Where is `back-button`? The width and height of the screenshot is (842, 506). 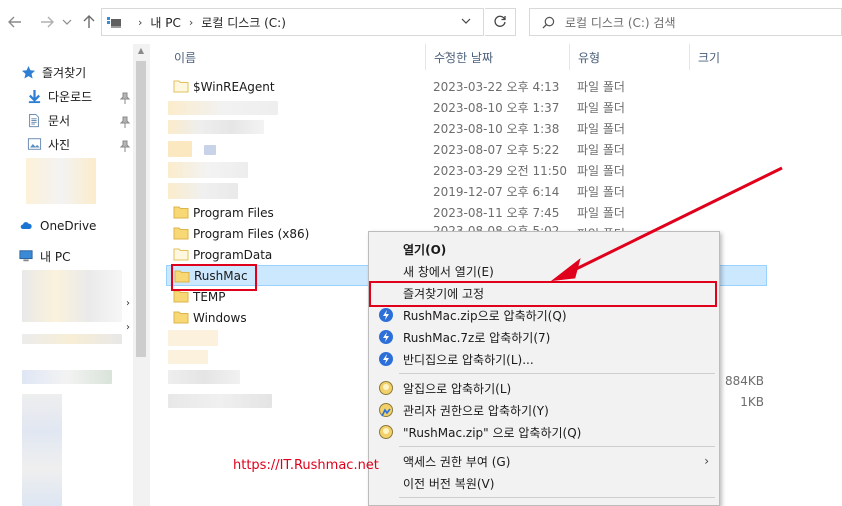 back-button is located at coordinates (15, 22).